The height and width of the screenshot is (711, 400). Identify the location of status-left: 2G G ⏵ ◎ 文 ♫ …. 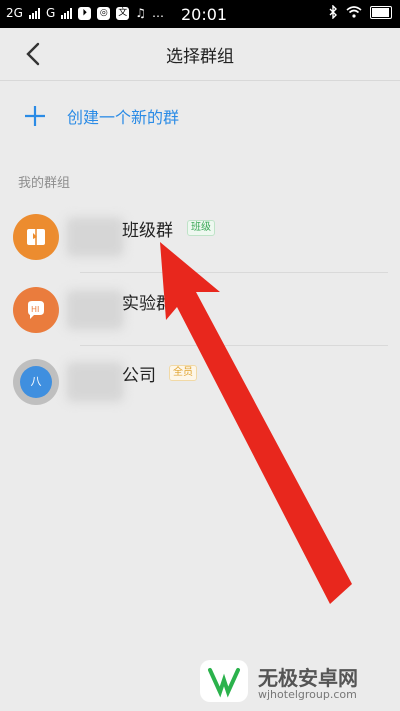
(85, 13).